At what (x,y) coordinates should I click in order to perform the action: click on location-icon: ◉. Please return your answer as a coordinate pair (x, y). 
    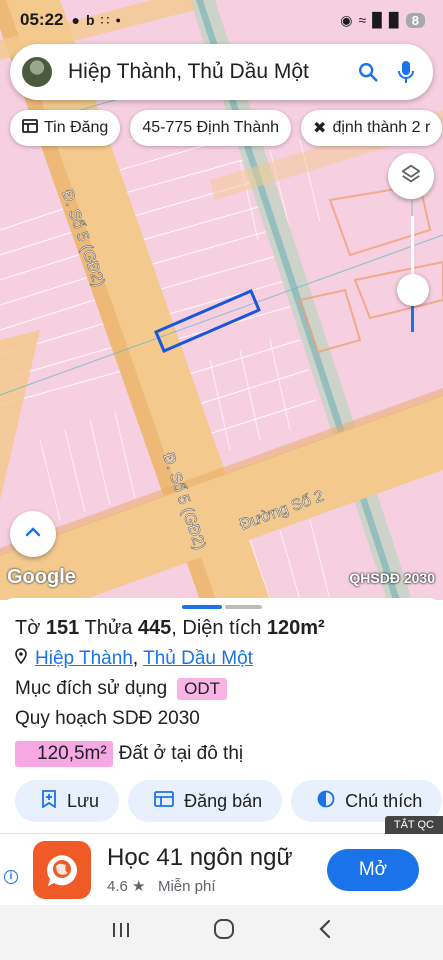
    Looking at the image, I should click on (346, 19).